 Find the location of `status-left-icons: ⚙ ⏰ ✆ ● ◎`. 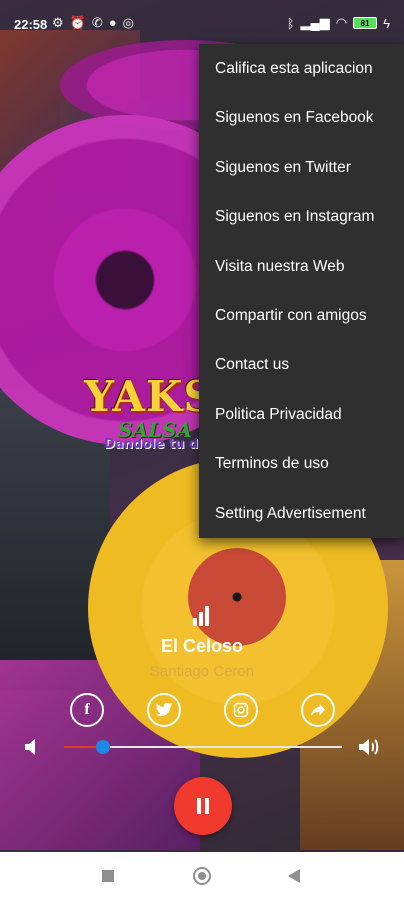

status-left-icons: ⚙ ⏰ ✆ ● ◎ is located at coordinates (93, 23).